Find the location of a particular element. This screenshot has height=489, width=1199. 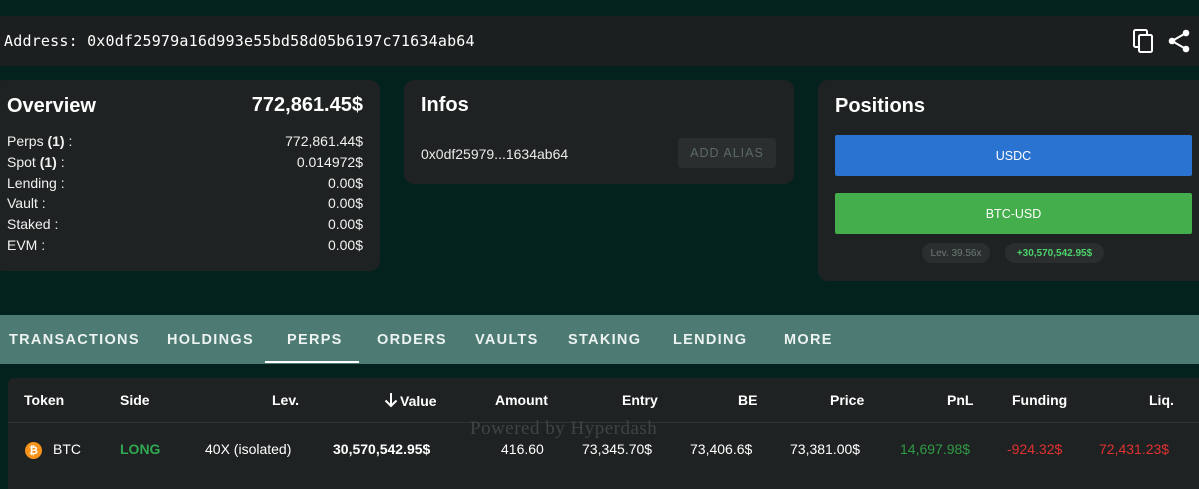

overview-row-perps: Perps (1) : 772,861.44$ is located at coordinates (185, 141).